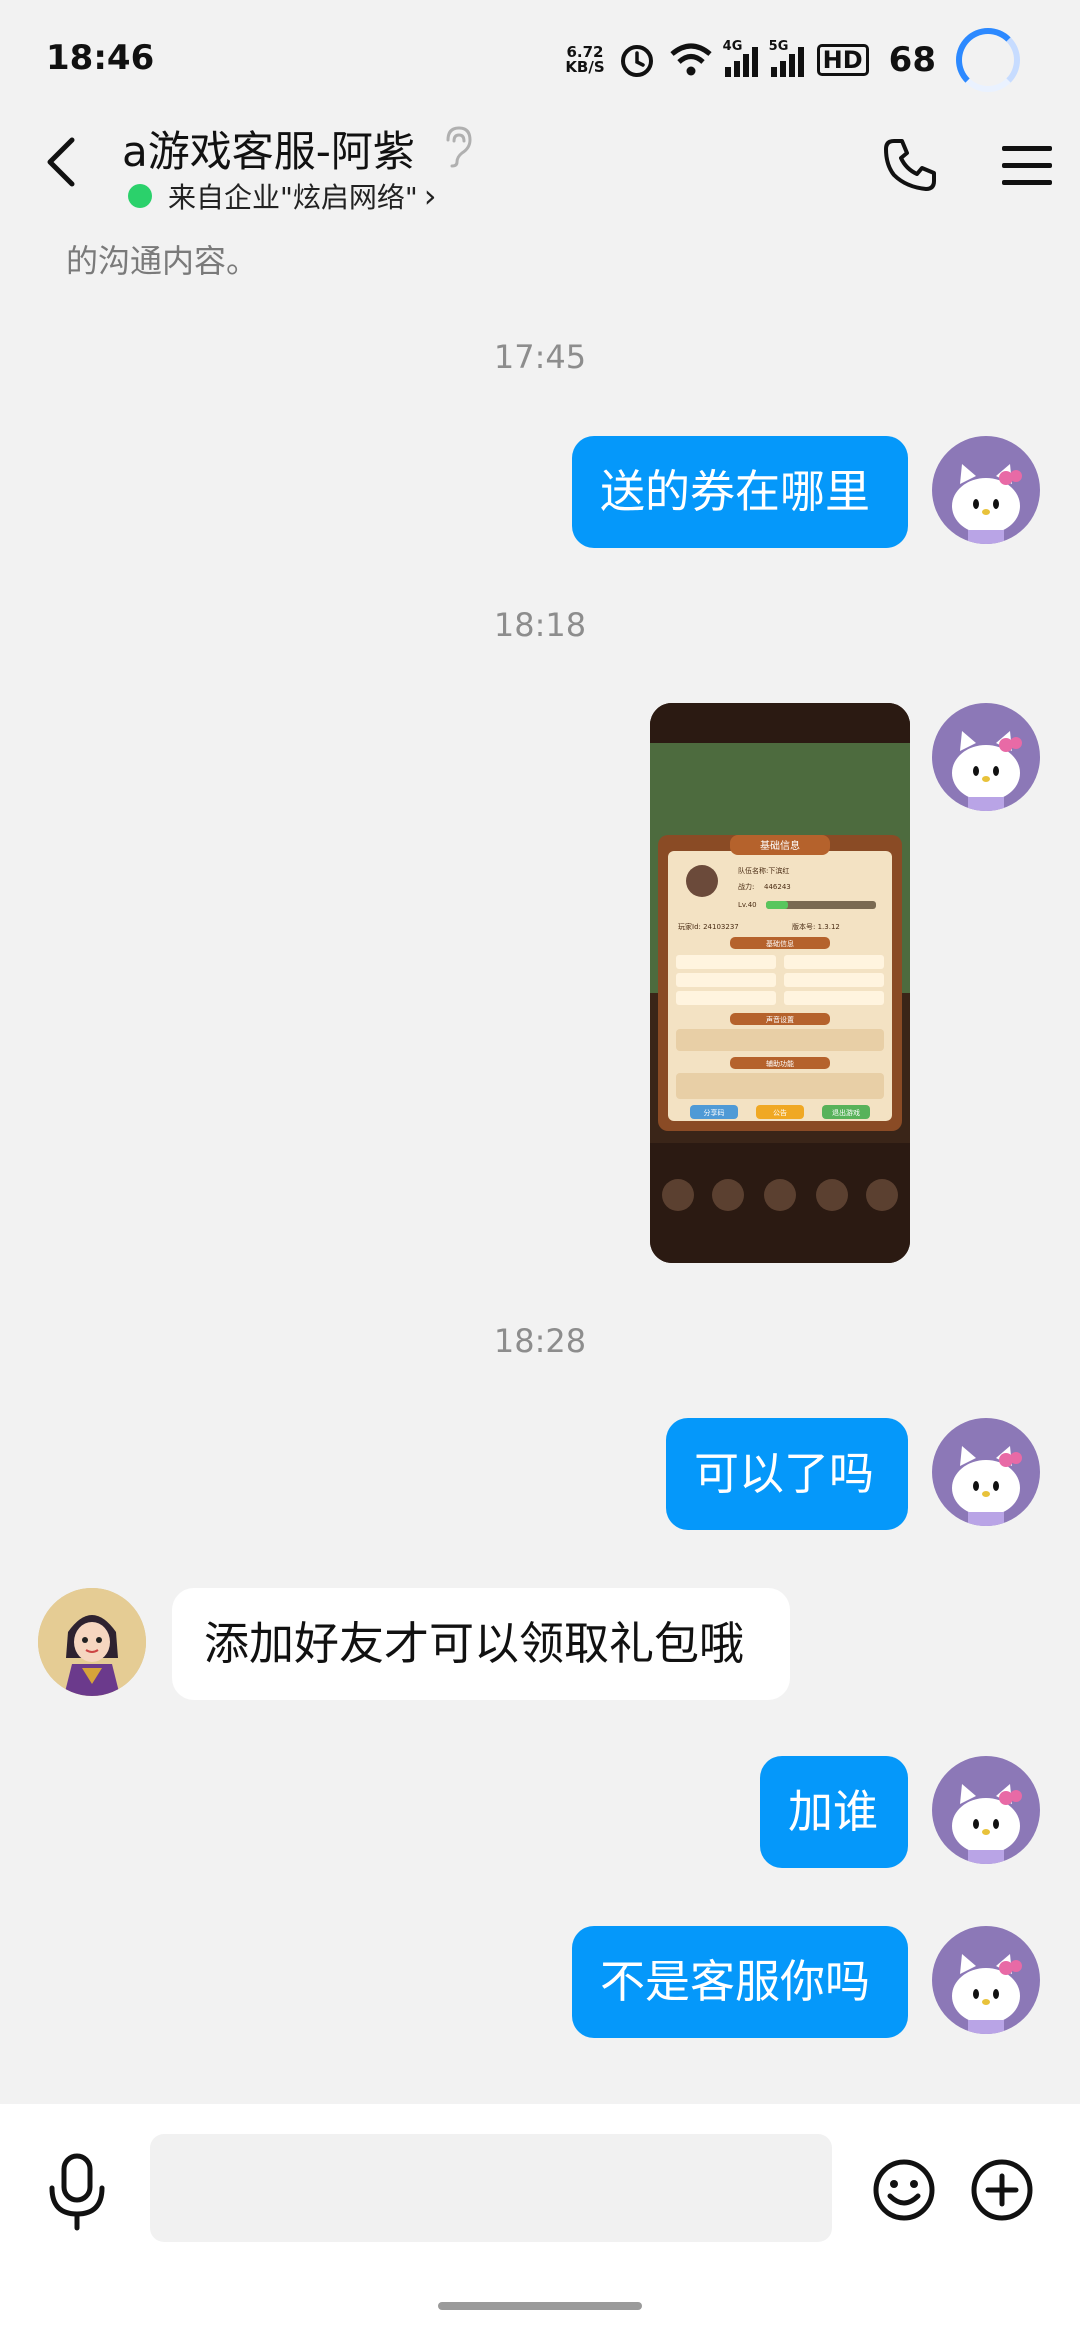 This screenshot has height=2340, width=1080. Describe the element at coordinates (691, 59) in the screenshot. I see `wifi-icon` at that location.